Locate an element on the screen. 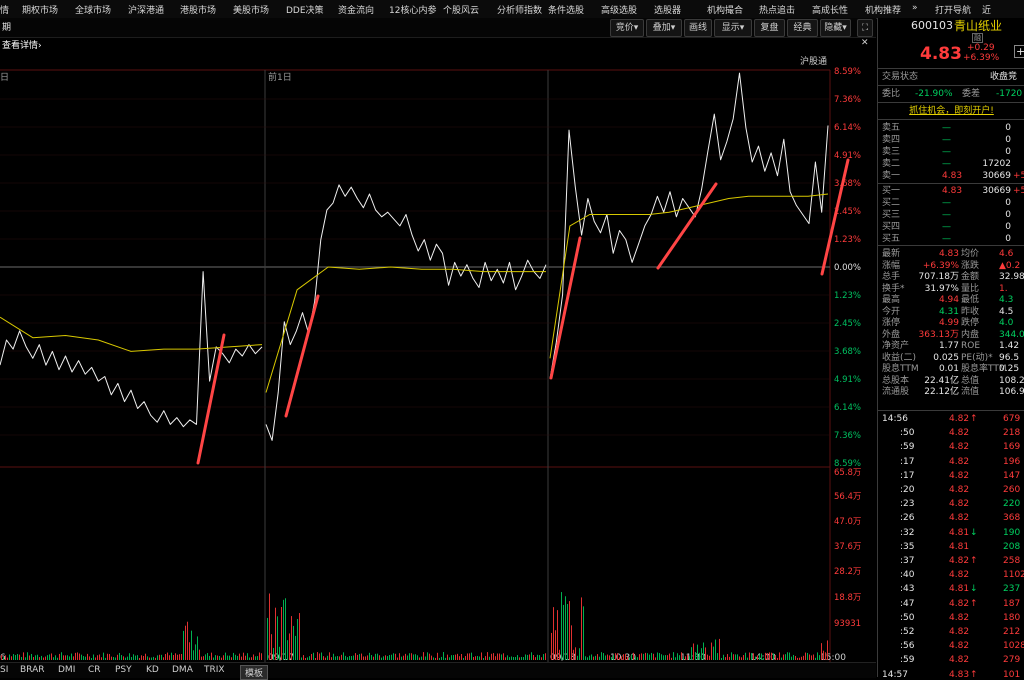  top-menu-item: 打开导航 is located at coordinates (953, 9).